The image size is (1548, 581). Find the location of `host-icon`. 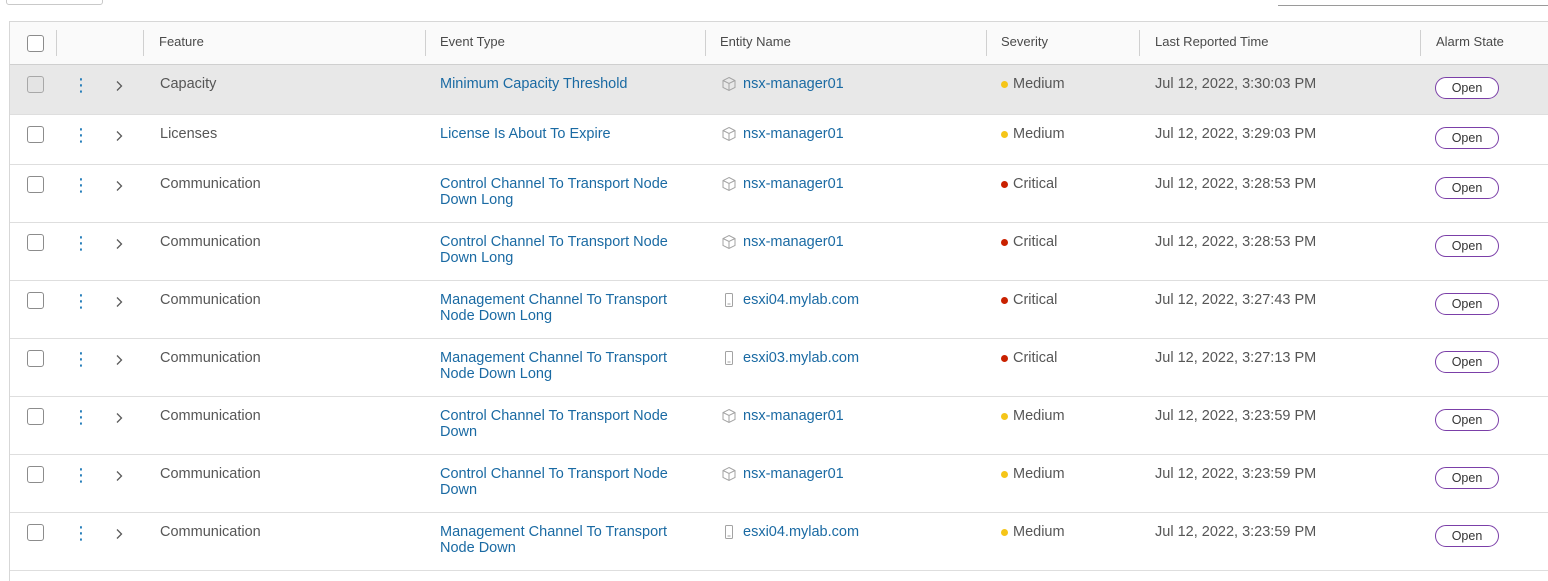

host-icon is located at coordinates (729, 532).